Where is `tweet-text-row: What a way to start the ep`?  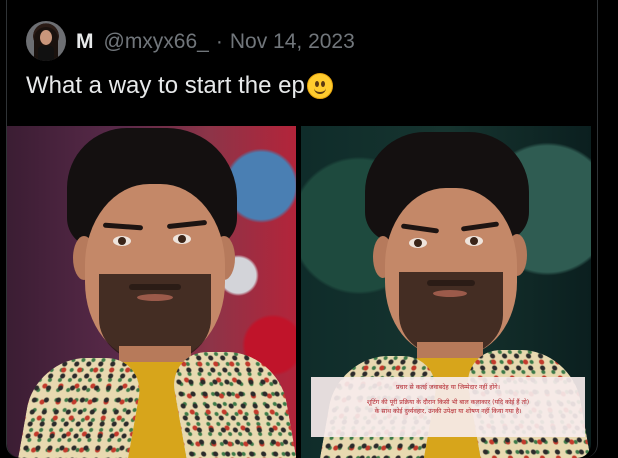
tweet-text-row: What a way to start the ep is located at coordinates (179, 86).